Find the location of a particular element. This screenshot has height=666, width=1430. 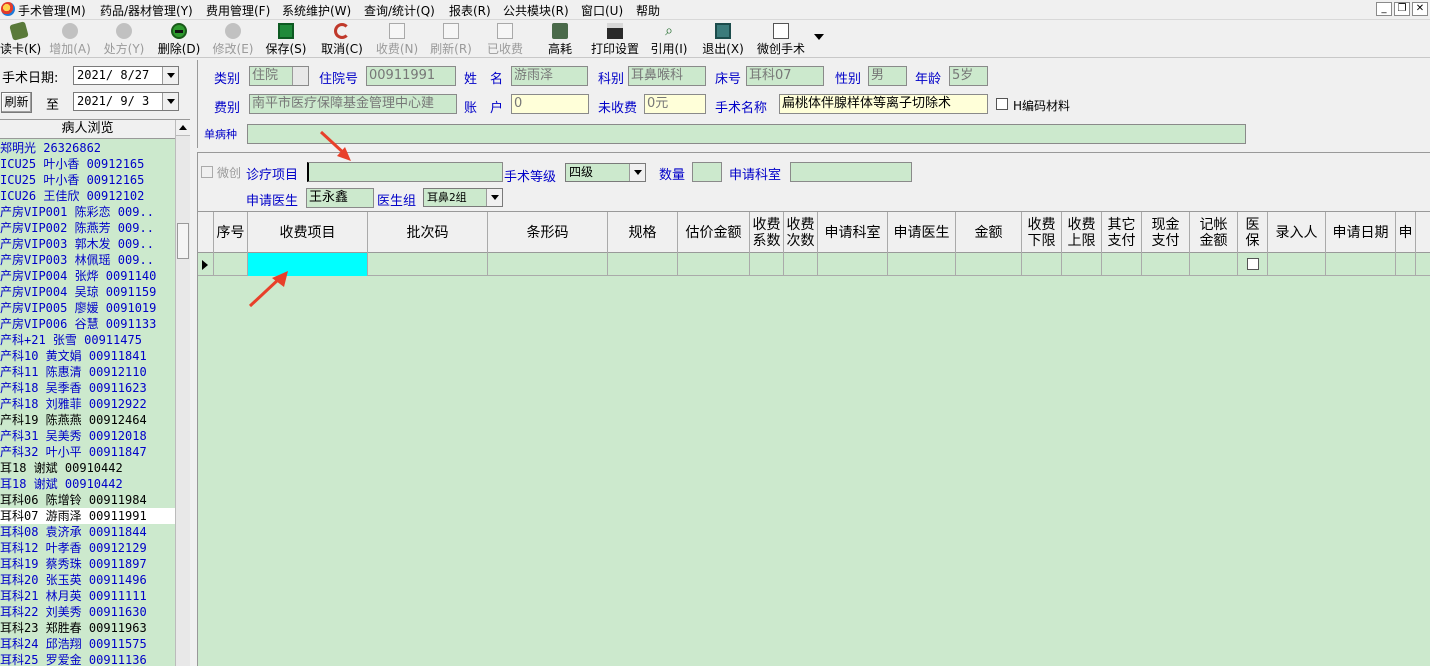

patient-list-item: 产科18 刘雅菲 00912922 is located at coordinates (73, 404).